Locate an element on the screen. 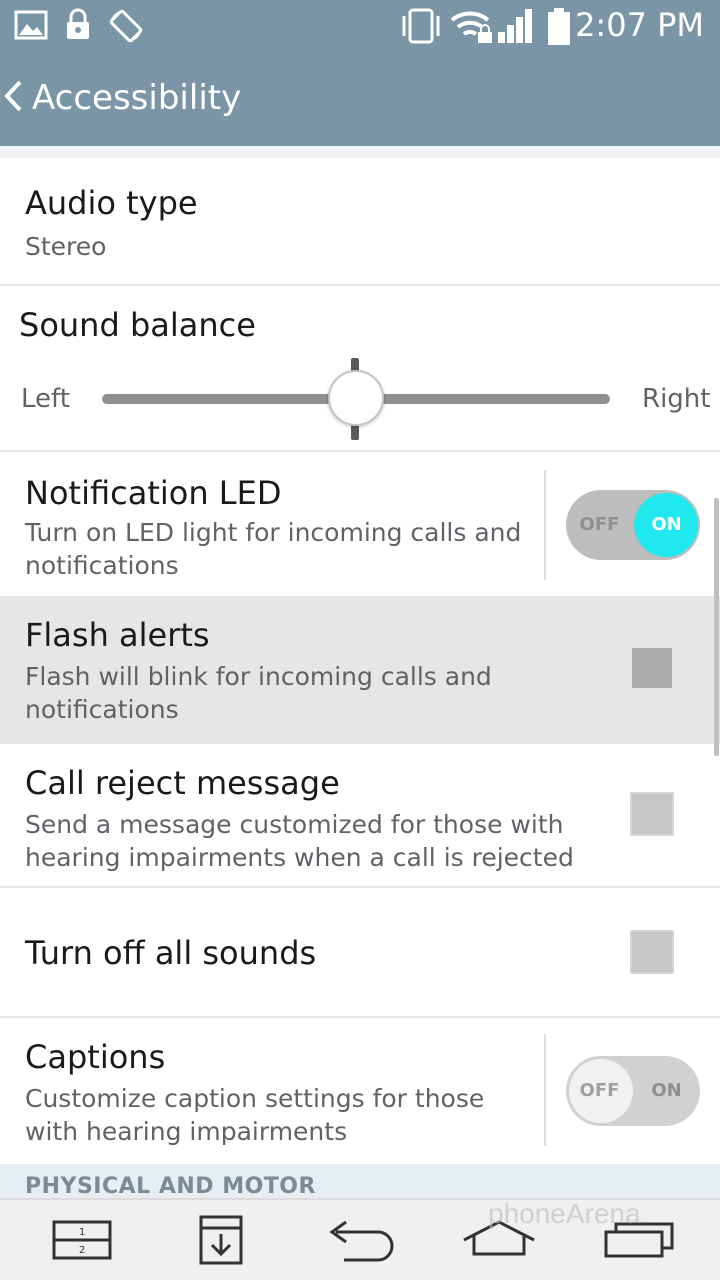 This screenshot has height=1280, width=720. captions-title: Captions is located at coordinates (95, 1057).